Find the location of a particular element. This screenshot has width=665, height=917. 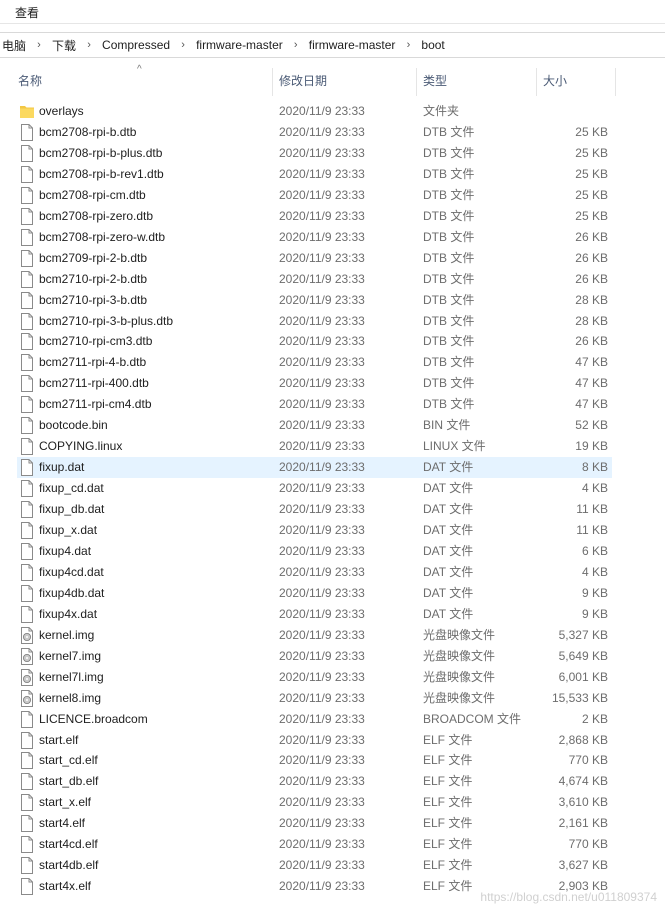

file-row: fixup_cd.dat 2020/11/9 23:33 DAT 文件 4 KB is located at coordinates (314, 488).